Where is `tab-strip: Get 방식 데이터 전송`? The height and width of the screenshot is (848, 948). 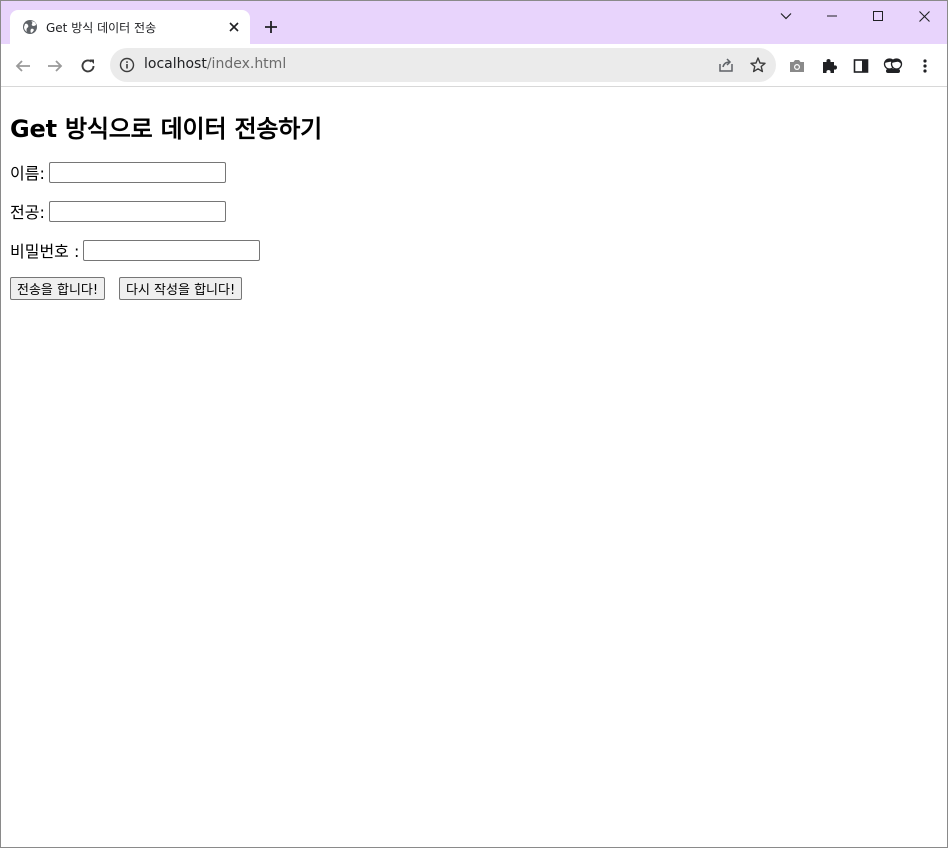 tab-strip: Get 방식 데이터 전송 is located at coordinates (474, 22).